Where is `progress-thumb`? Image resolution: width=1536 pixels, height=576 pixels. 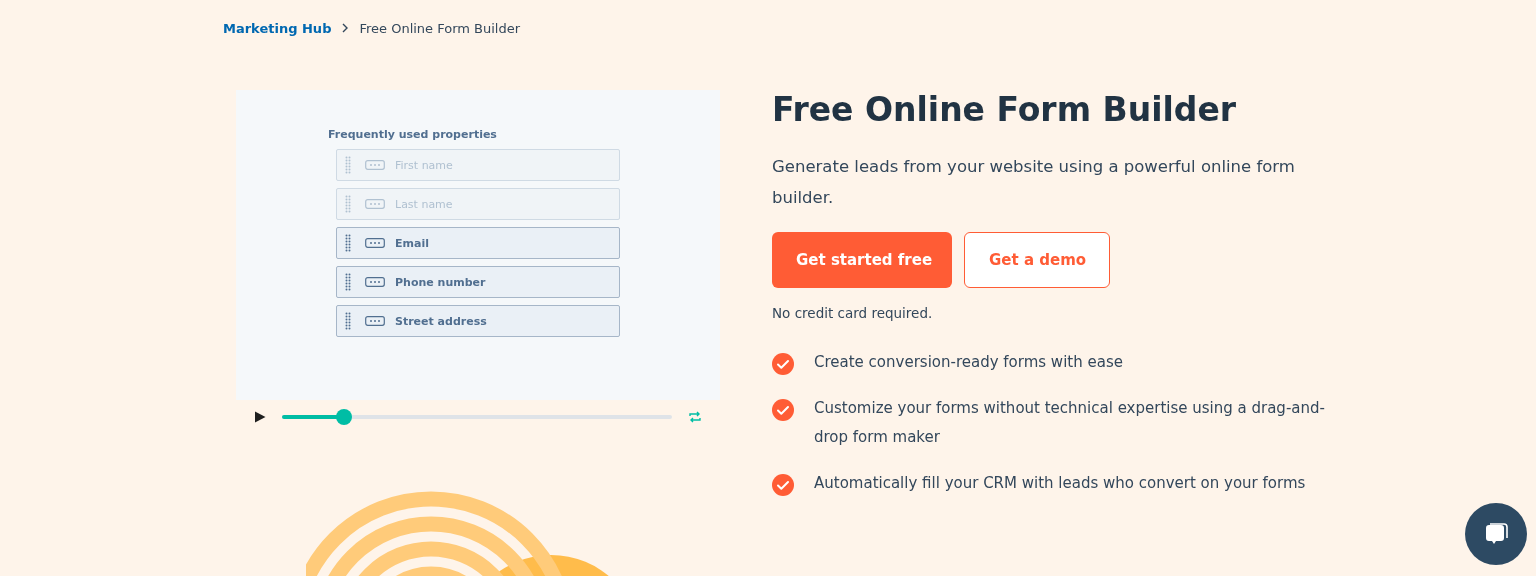 progress-thumb is located at coordinates (344, 417).